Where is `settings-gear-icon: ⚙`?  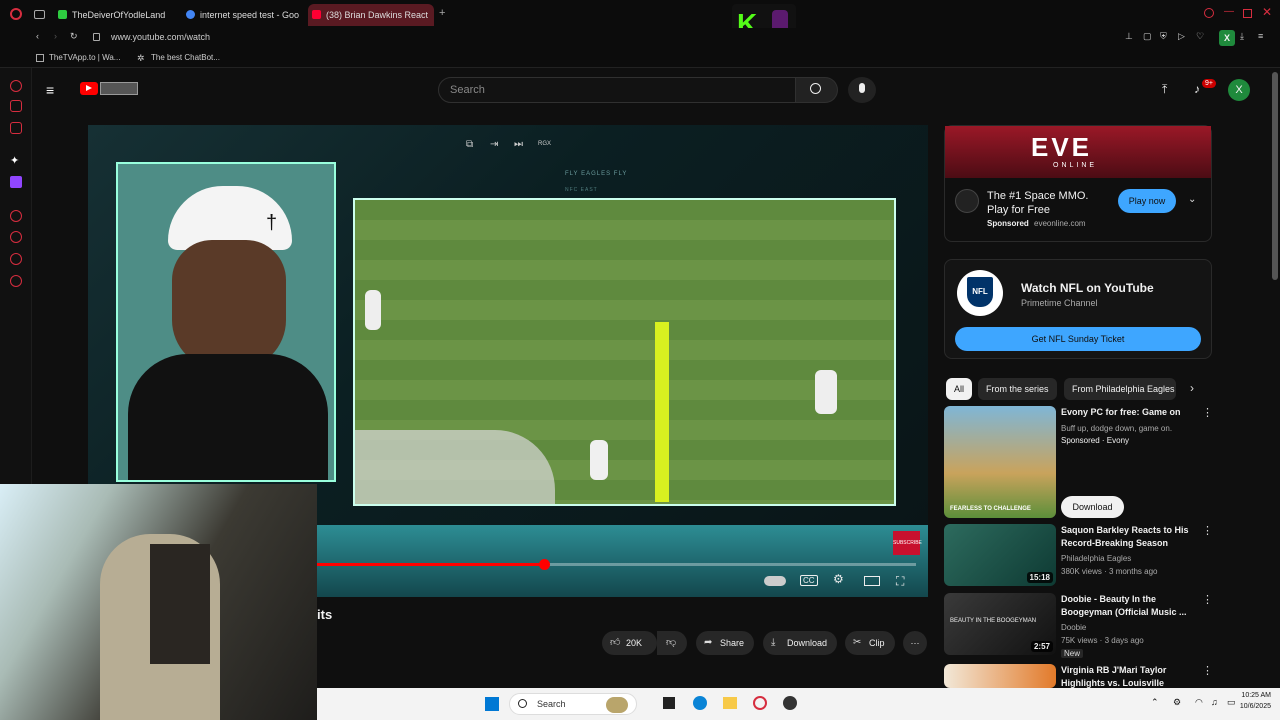
settings-gear-icon: ⚙ is located at coordinates (838, 579).